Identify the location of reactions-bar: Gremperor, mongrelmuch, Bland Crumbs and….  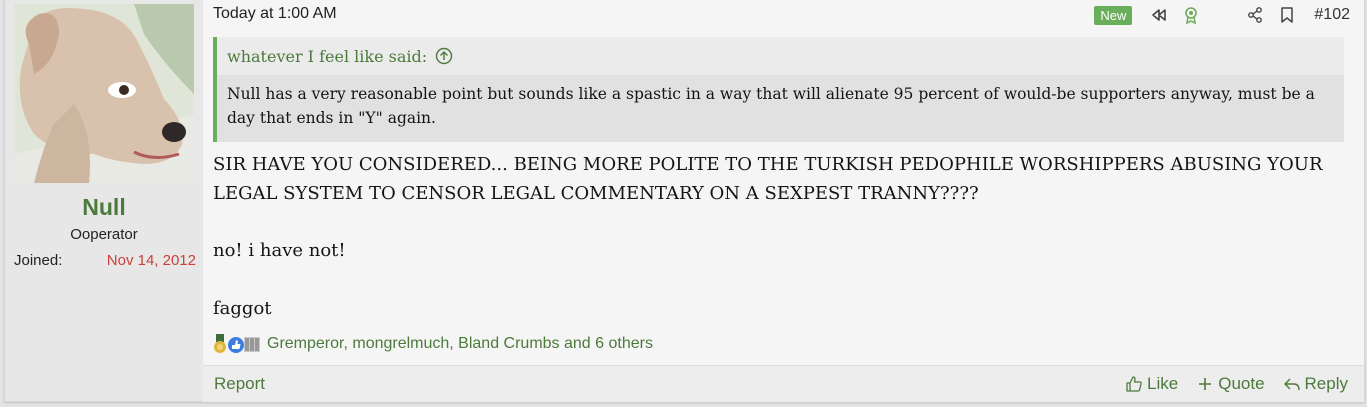
(432, 344).